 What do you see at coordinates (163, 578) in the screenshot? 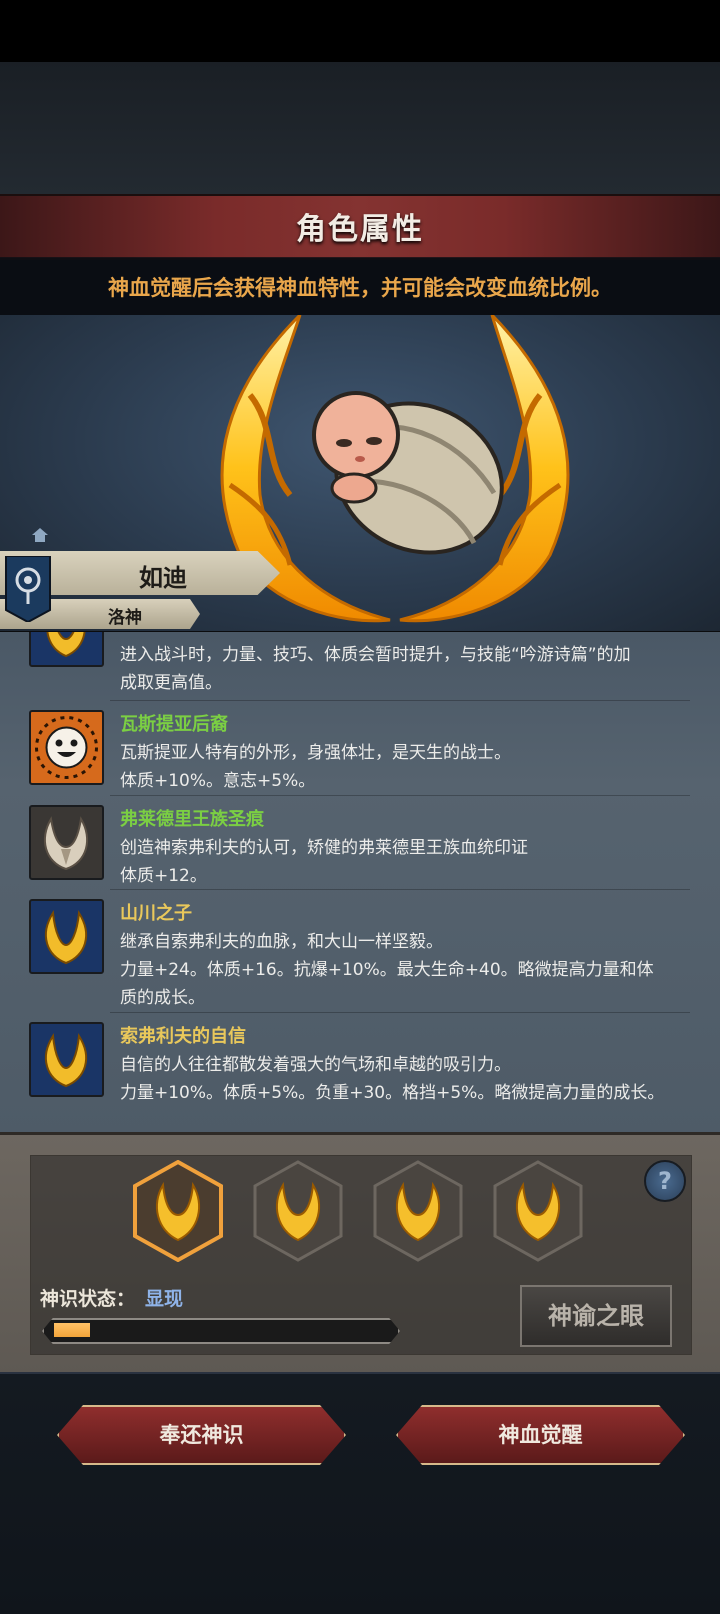
I see `character-name: 如迪` at bounding box center [163, 578].